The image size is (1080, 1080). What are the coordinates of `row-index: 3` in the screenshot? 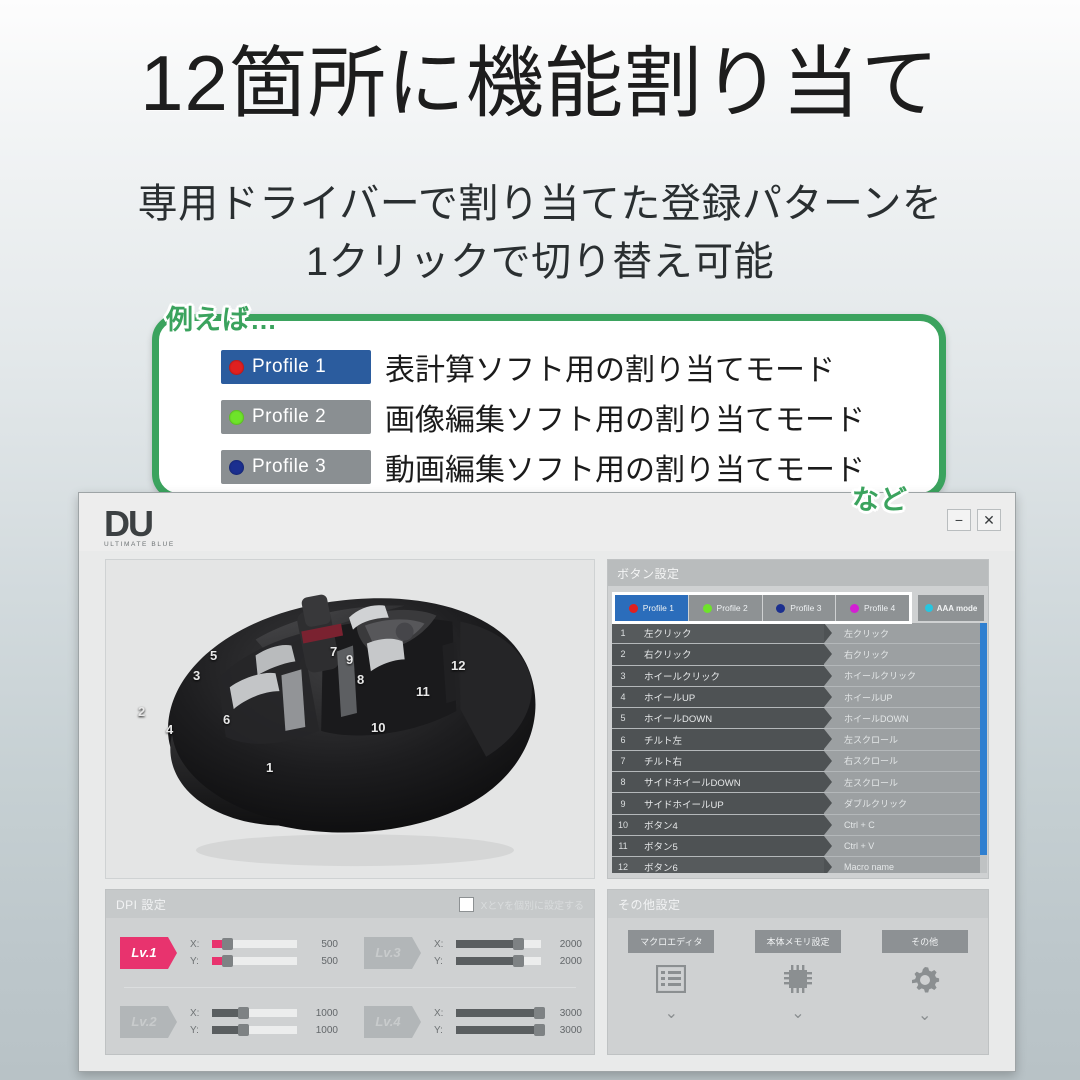 It's located at (623, 675).